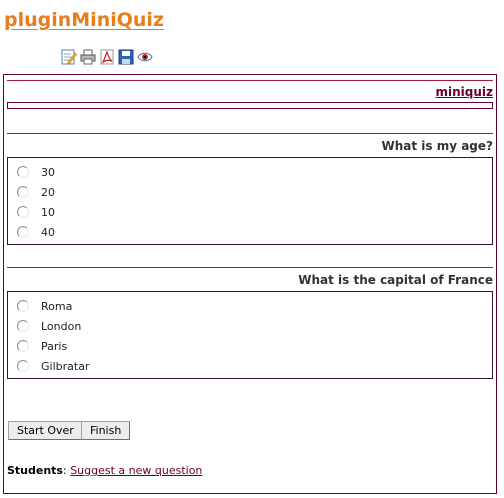 The height and width of the screenshot is (498, 504). I want to click on page-title: pluginMiniQuiz, so click(84, 20).